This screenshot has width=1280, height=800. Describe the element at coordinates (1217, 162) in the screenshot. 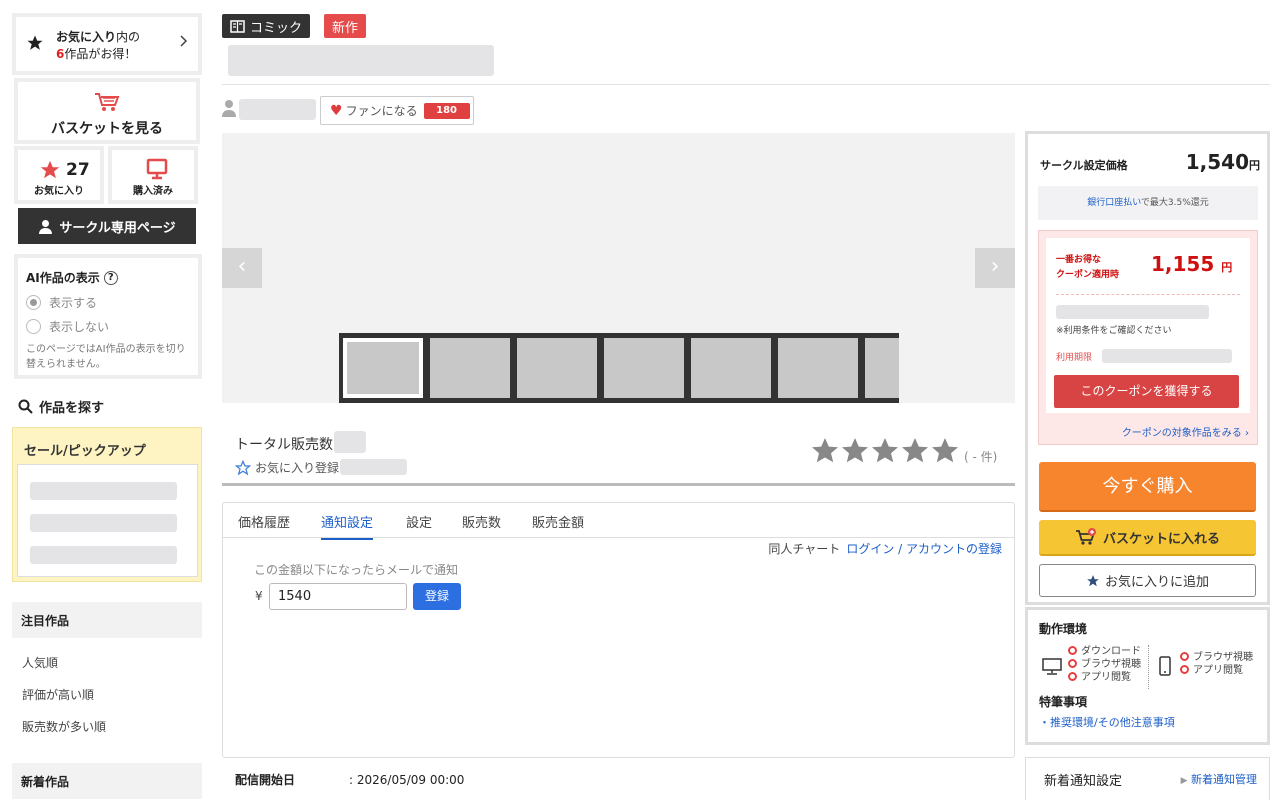

I see `price-amount: 1,540` at that location.